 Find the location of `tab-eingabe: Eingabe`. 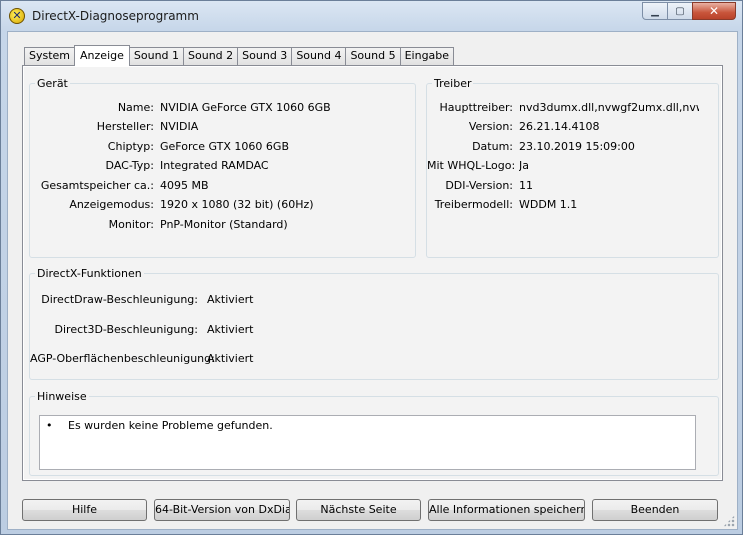

tab-eingabe: Eingabe is located at coordinates (427, 56).